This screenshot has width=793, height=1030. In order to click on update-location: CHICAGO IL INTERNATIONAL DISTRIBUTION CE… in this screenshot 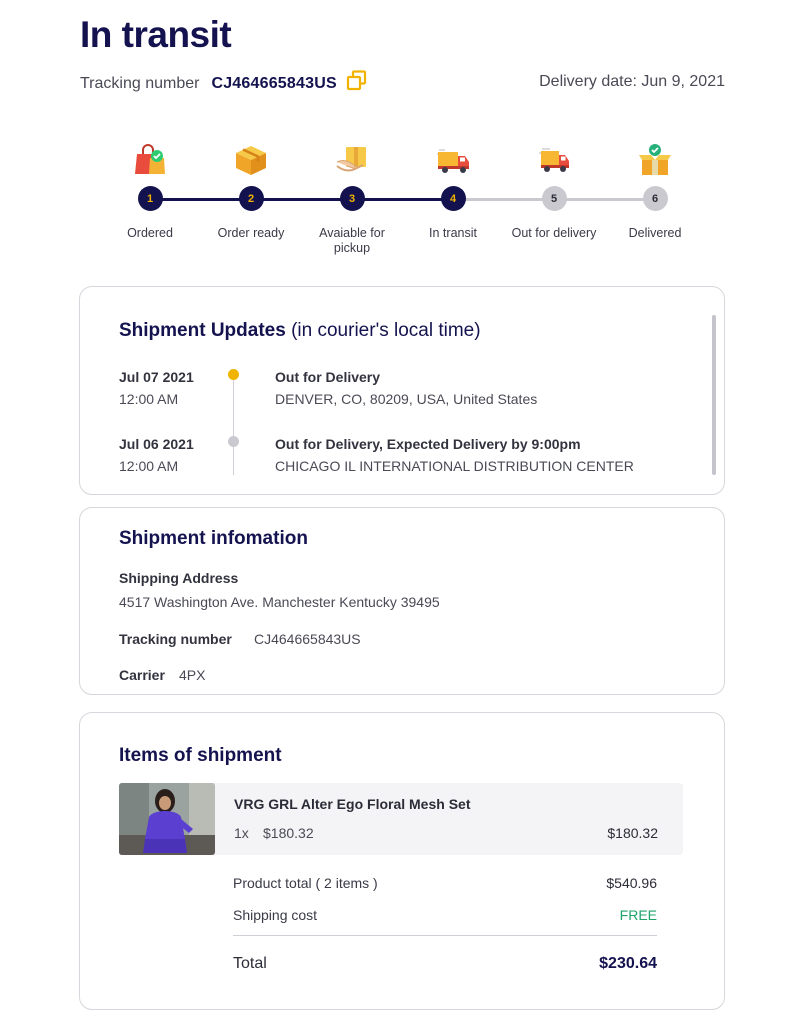, I will do `click(454, 466)`.